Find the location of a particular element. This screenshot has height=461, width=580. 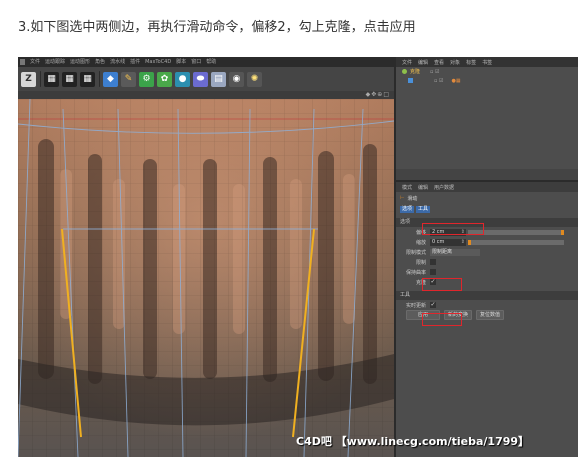

cloner-object-icon is located at coordinates (404, 71).